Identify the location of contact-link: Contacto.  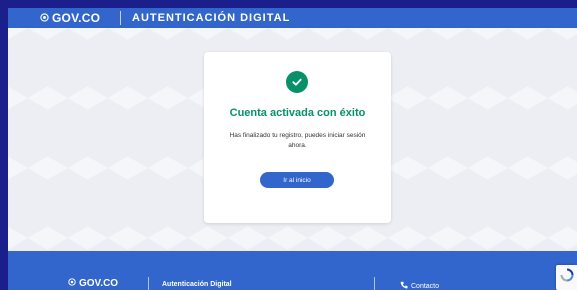
(419, 285).